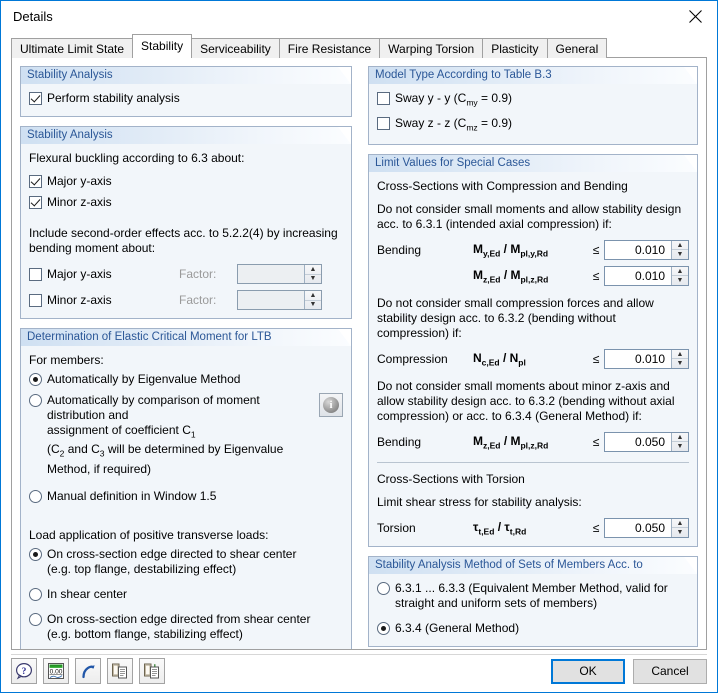  Describe the element at coordinates (670, 671) in the screenshot. I see `cancel-button: Cancel` at that location.